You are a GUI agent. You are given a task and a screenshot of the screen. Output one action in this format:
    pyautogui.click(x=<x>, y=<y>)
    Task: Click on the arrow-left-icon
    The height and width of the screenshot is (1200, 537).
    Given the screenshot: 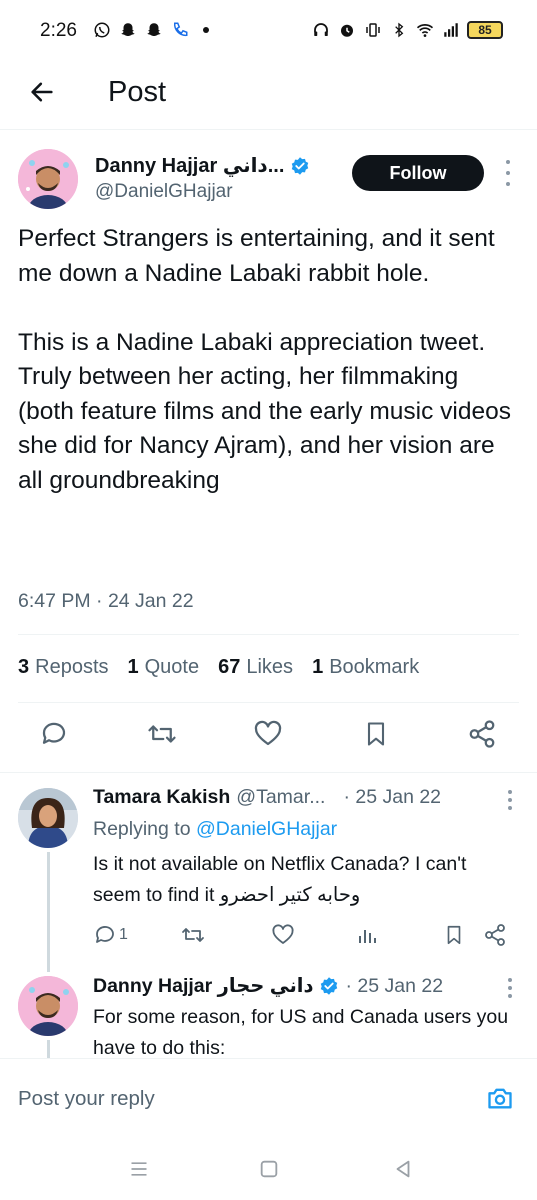 What is the action you would take?
    pyautogui.click(x=42, y=92)
    